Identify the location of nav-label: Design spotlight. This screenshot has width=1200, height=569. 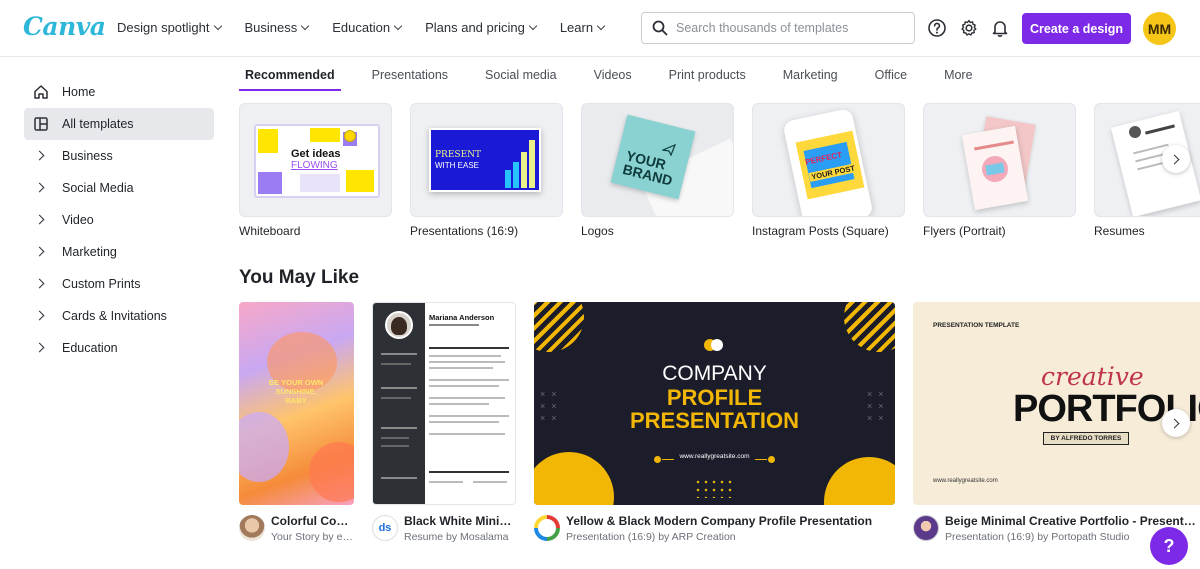
(163, 27).